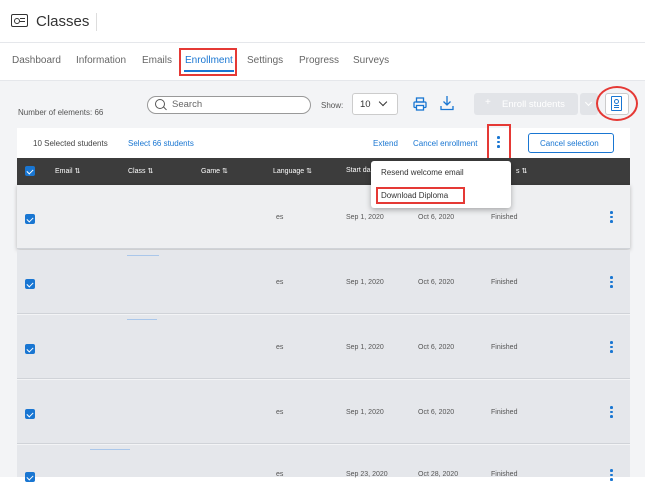  What do you see at coordinates (214, 171) in the screenshot?
I see `column-header-game: Game ⇅` at bounding box center [214, 171].